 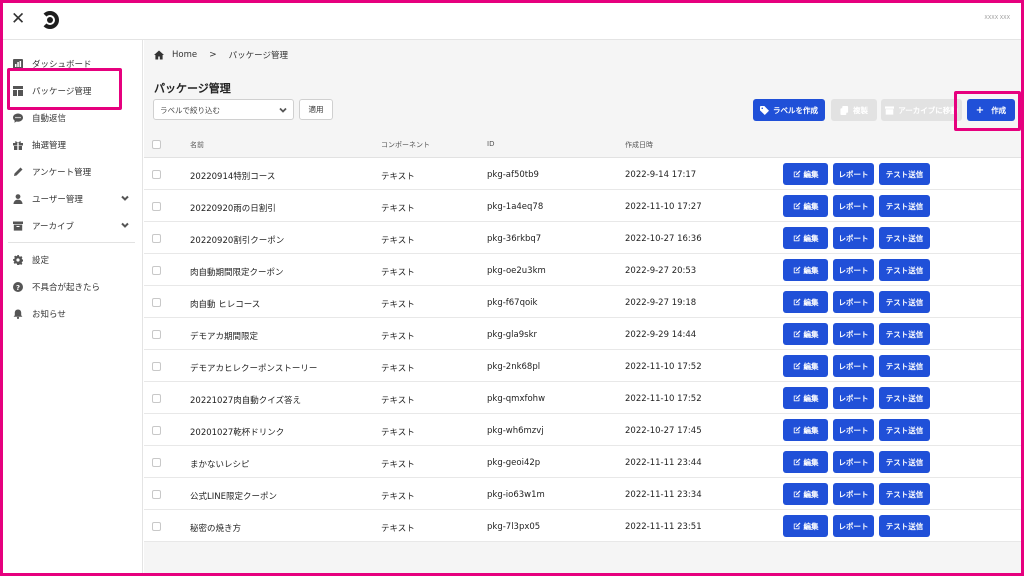 What do you see at coordinates (18, 19) in the screenshot?
I see `close-icon: ✕` at bounding box center [18, 19].